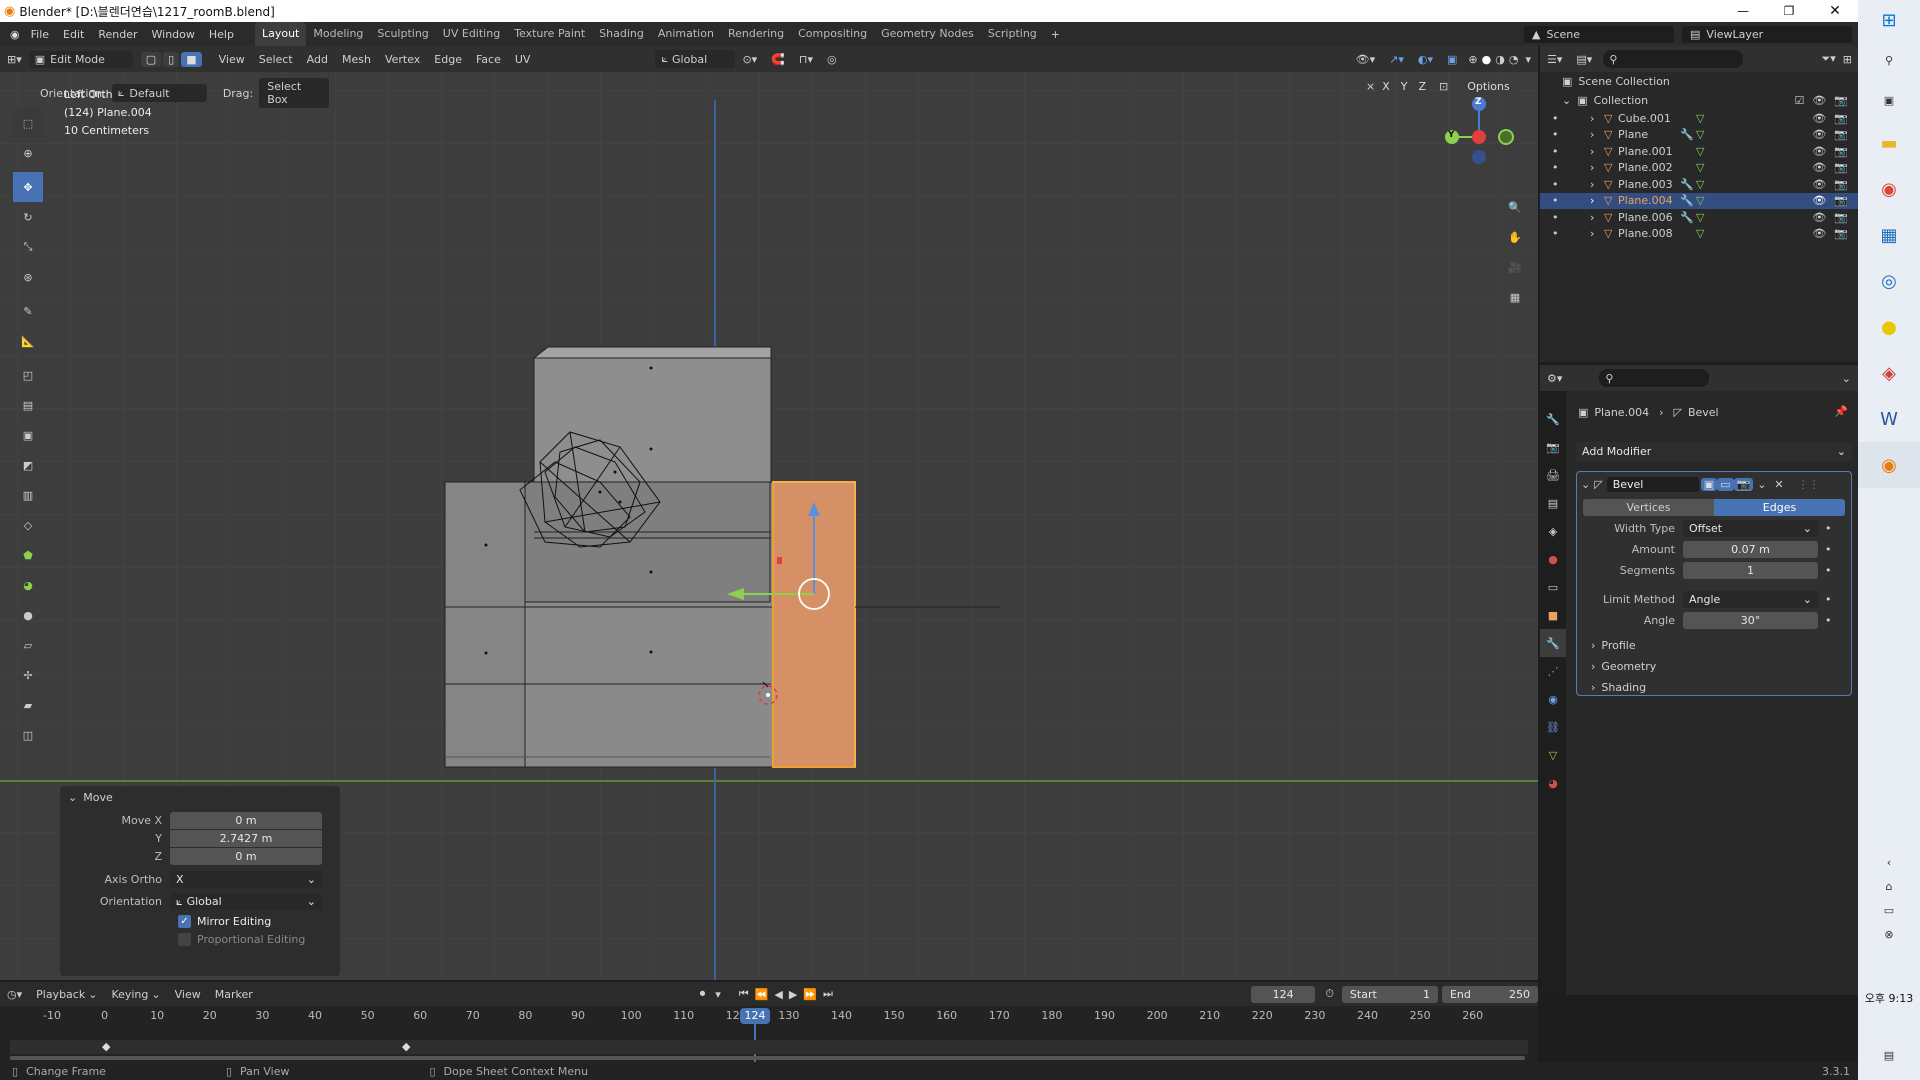 The image size is (1920, 1080). I want to click on mode-selector: ▣ Edit Mode, so click(80, 59).